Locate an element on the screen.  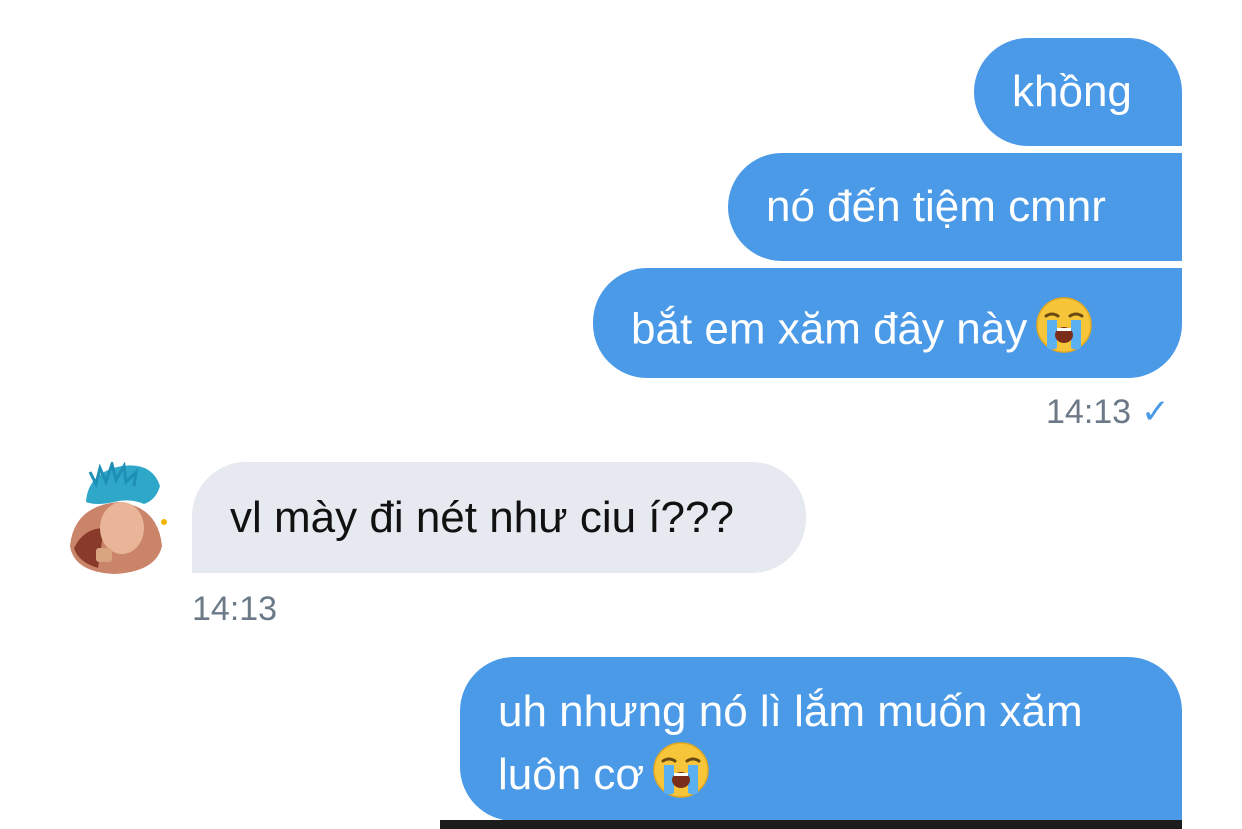
message-text: luôn cơ is located at coordinates (571, 775).